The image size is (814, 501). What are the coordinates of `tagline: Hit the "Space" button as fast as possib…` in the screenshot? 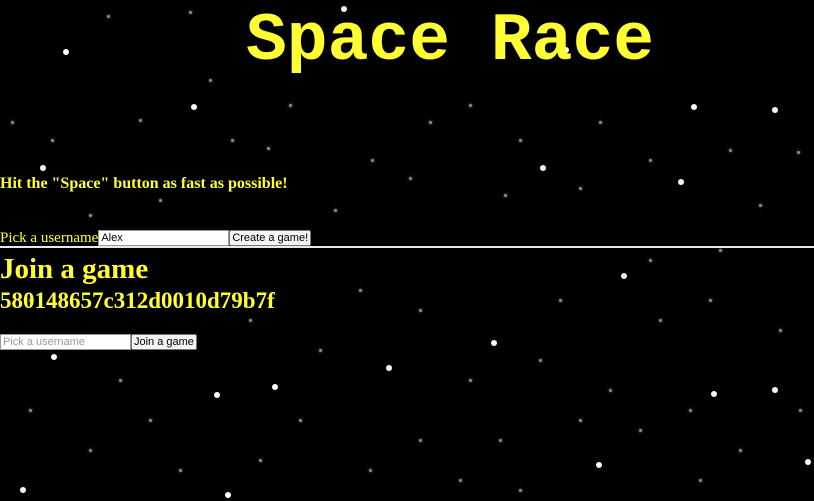 It's located at (144, 183).